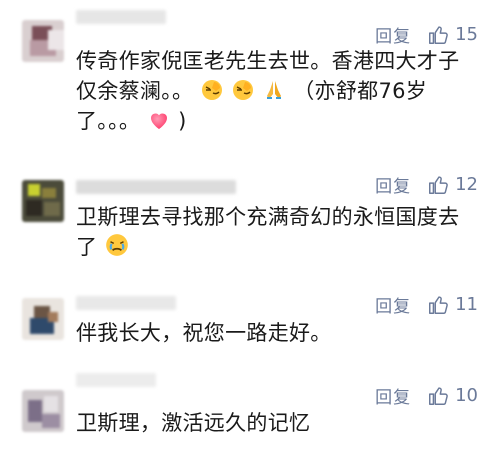  Describe the element at coordinates (426, 184) in the screenshot. I see `comment-actions: 回复 12` at that location.